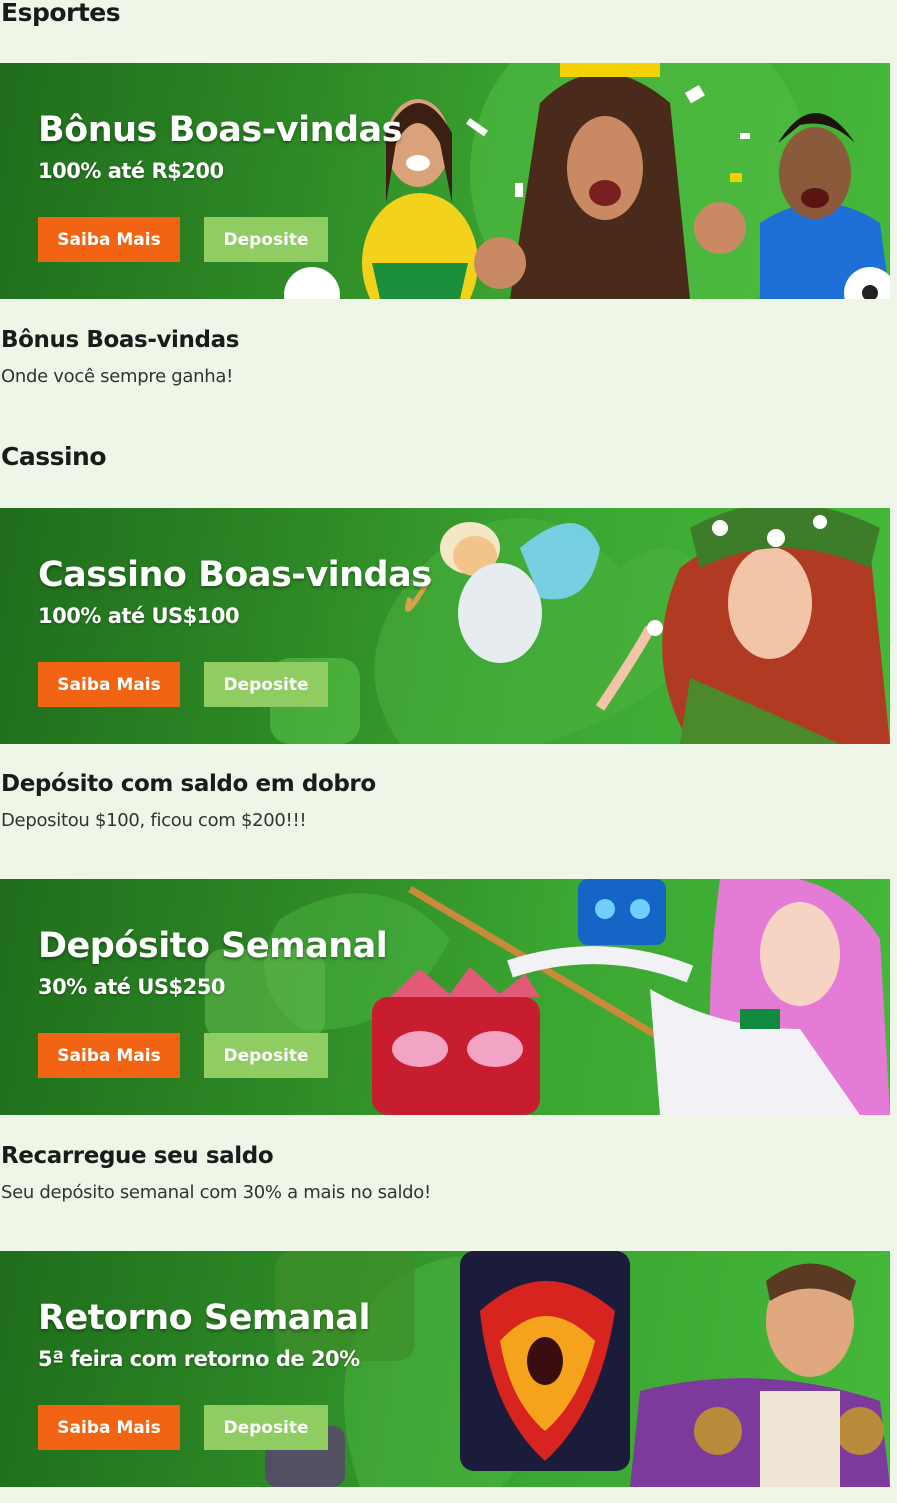 The image size is (897, 1503). I want to click on promo-title: Bônus Boas-vindas, so click(120, 340).